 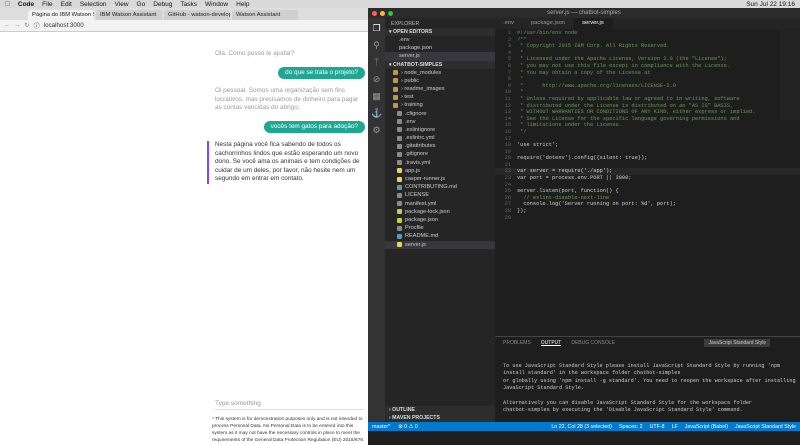 I want to click on file-tree-item: server.js, so click(x=440, y=244).